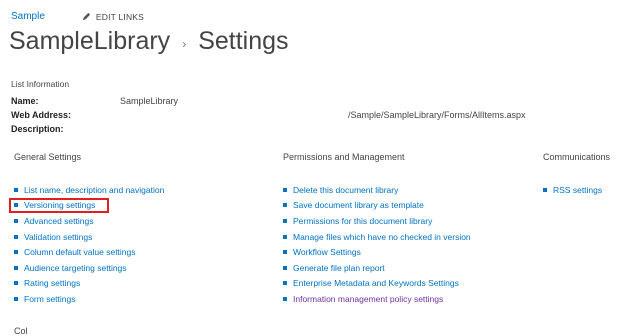  I want to click on communications-heading: Communications, so click(577, 157).